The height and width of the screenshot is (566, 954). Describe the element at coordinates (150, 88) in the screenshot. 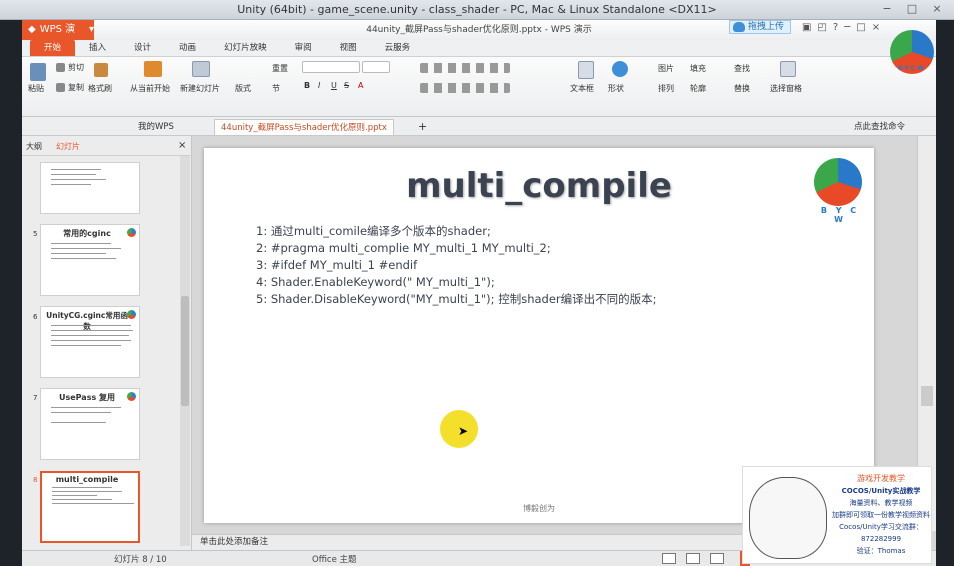

I see `from-current-button: 从当前开始` at that location.